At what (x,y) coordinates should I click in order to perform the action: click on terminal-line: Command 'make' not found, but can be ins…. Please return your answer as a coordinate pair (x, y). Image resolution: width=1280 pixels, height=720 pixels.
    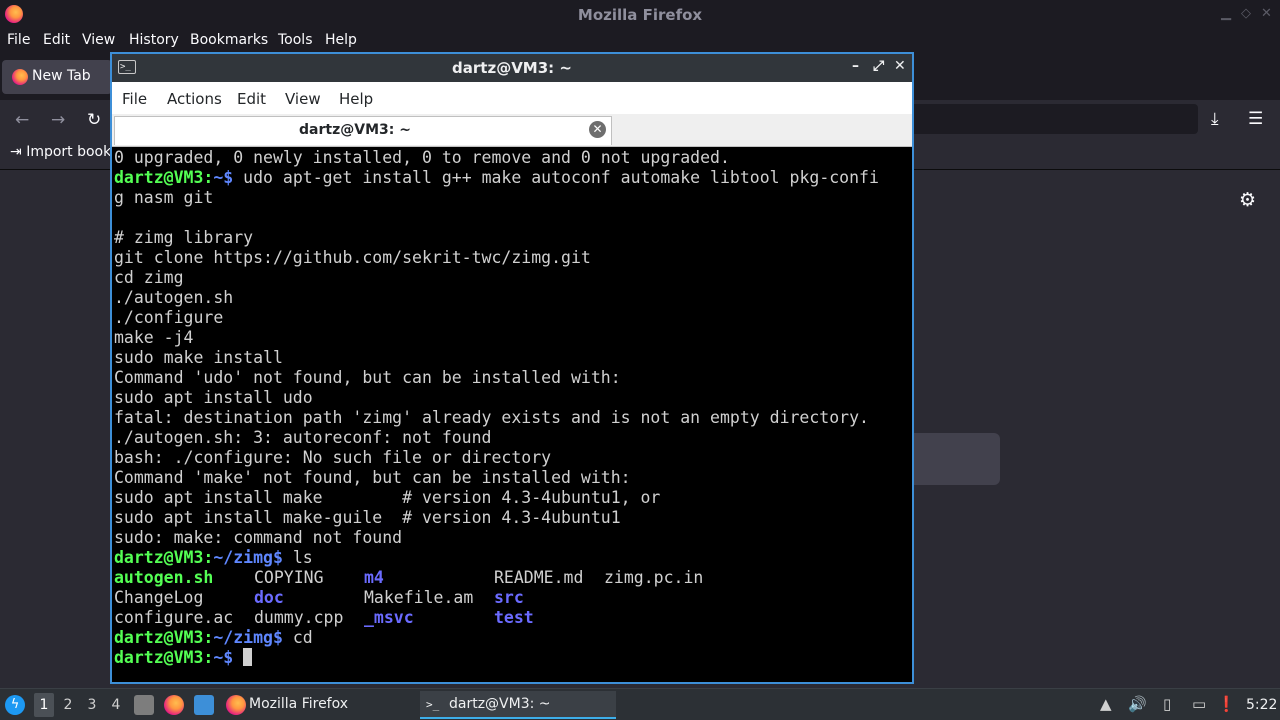
    Looking at the image, I should click on (372, 477).